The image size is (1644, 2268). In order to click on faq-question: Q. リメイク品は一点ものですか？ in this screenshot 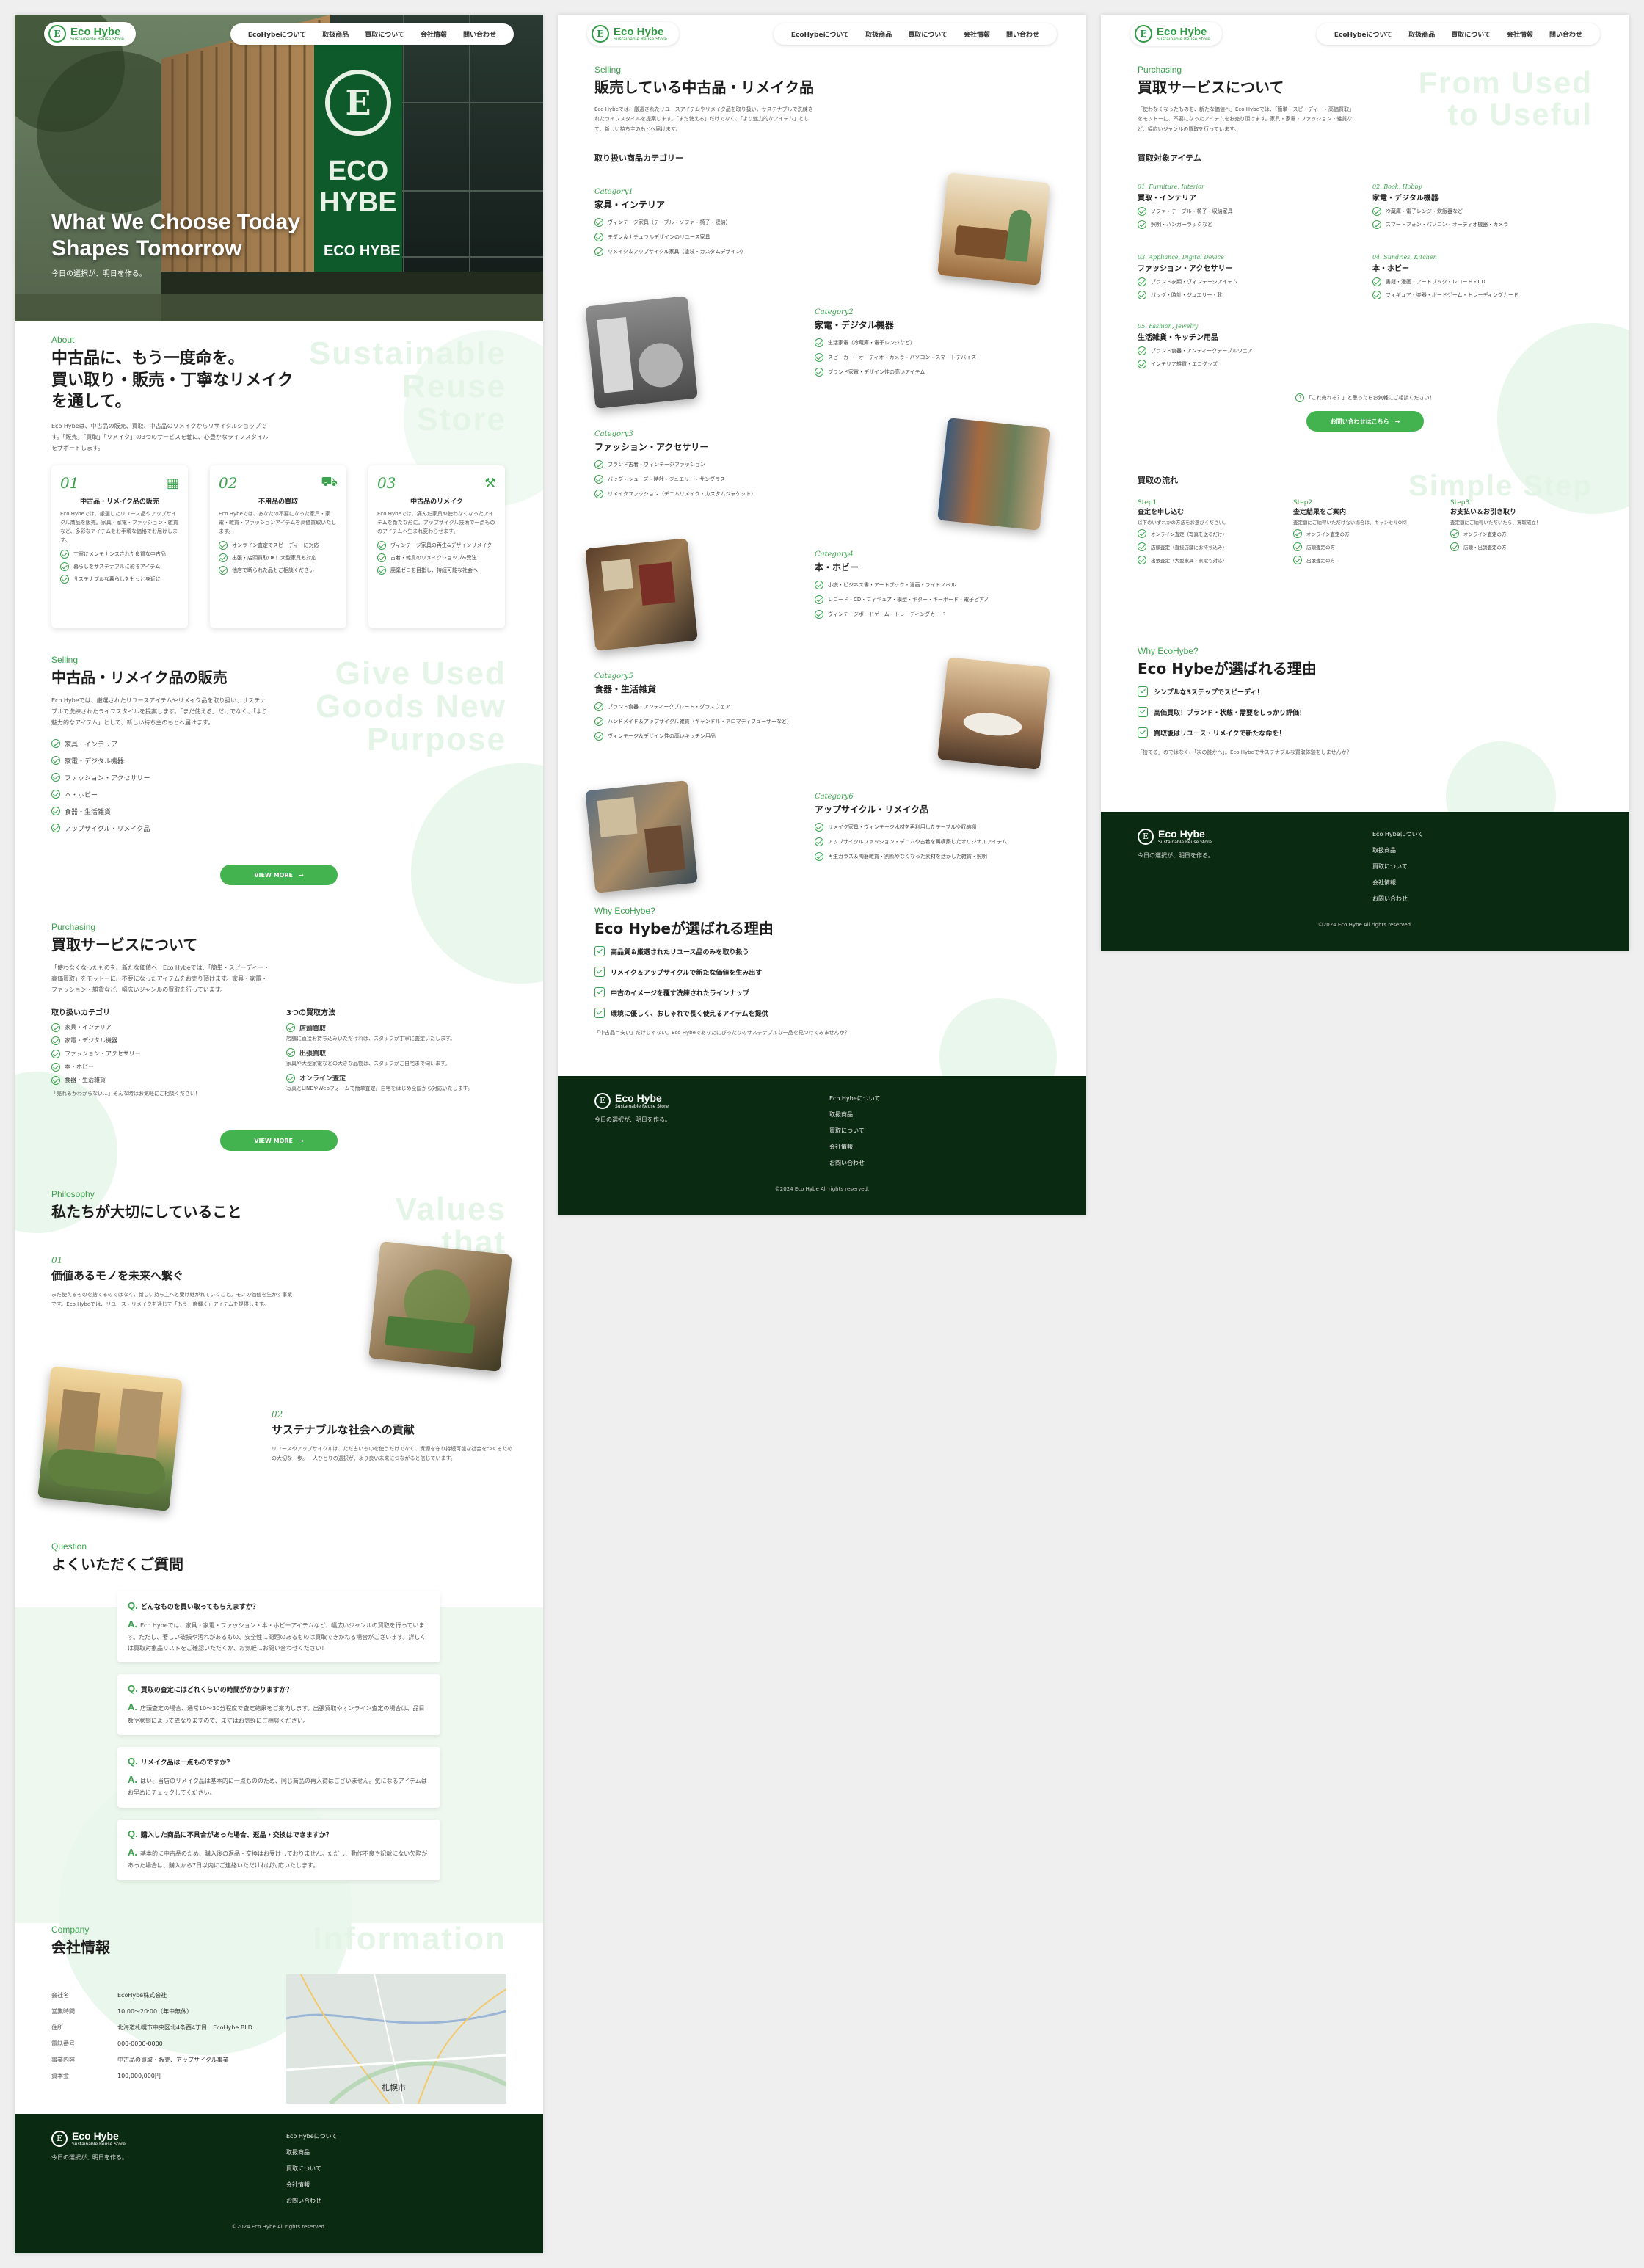, I will do `click(180, 1761)`.